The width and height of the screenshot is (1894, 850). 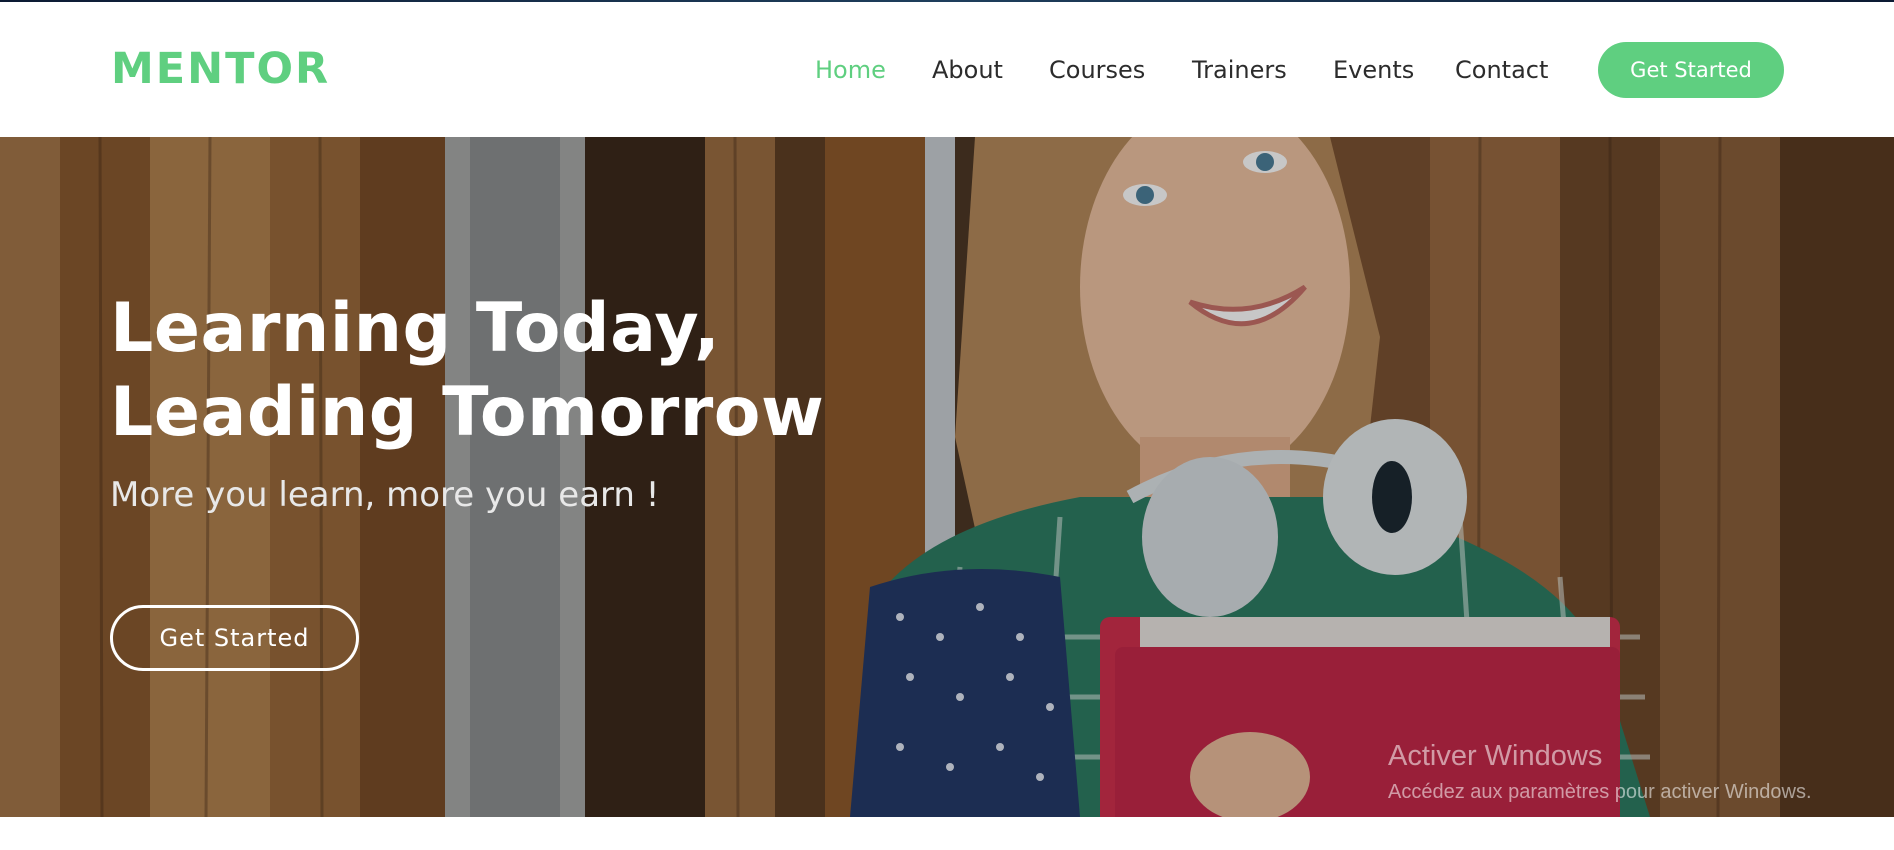 What do you see at coordinates (967, 70) in the screenshot?
I see `nav-item-about: About` at bounding box center [967, 70].